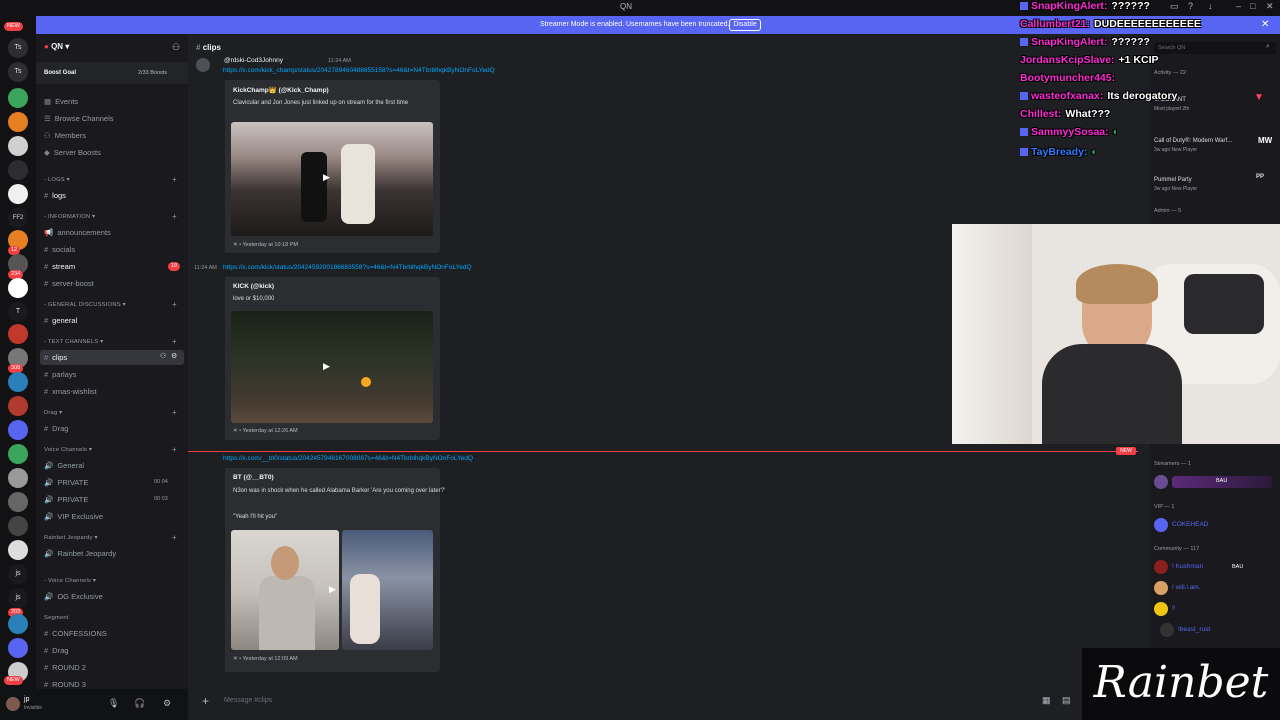 The width and height of the screenshot is (1280, 720). What do you see at coordinates (745, 25) in the screenshot?
I see `disable-button: Disable` at bounding box center [745, 25].